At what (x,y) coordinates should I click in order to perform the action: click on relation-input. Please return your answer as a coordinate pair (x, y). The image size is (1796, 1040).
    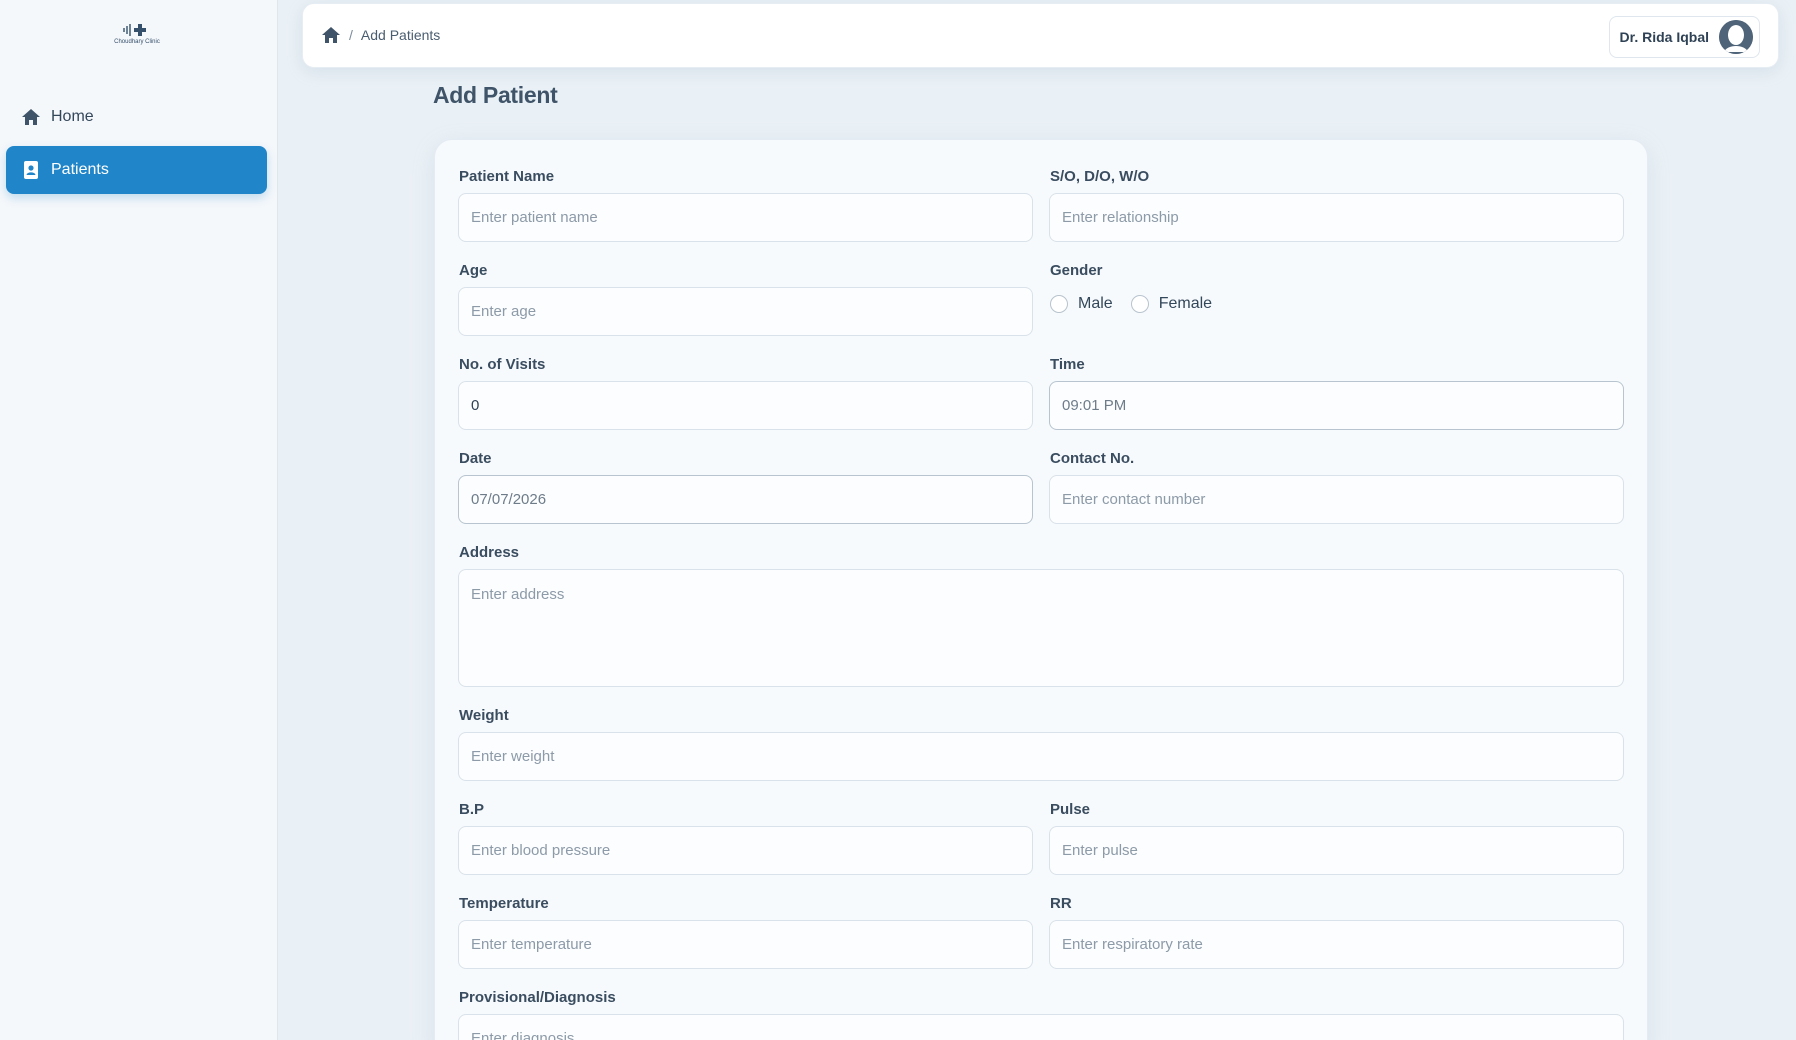
    Looking at the image, I should click on (1336, 217).